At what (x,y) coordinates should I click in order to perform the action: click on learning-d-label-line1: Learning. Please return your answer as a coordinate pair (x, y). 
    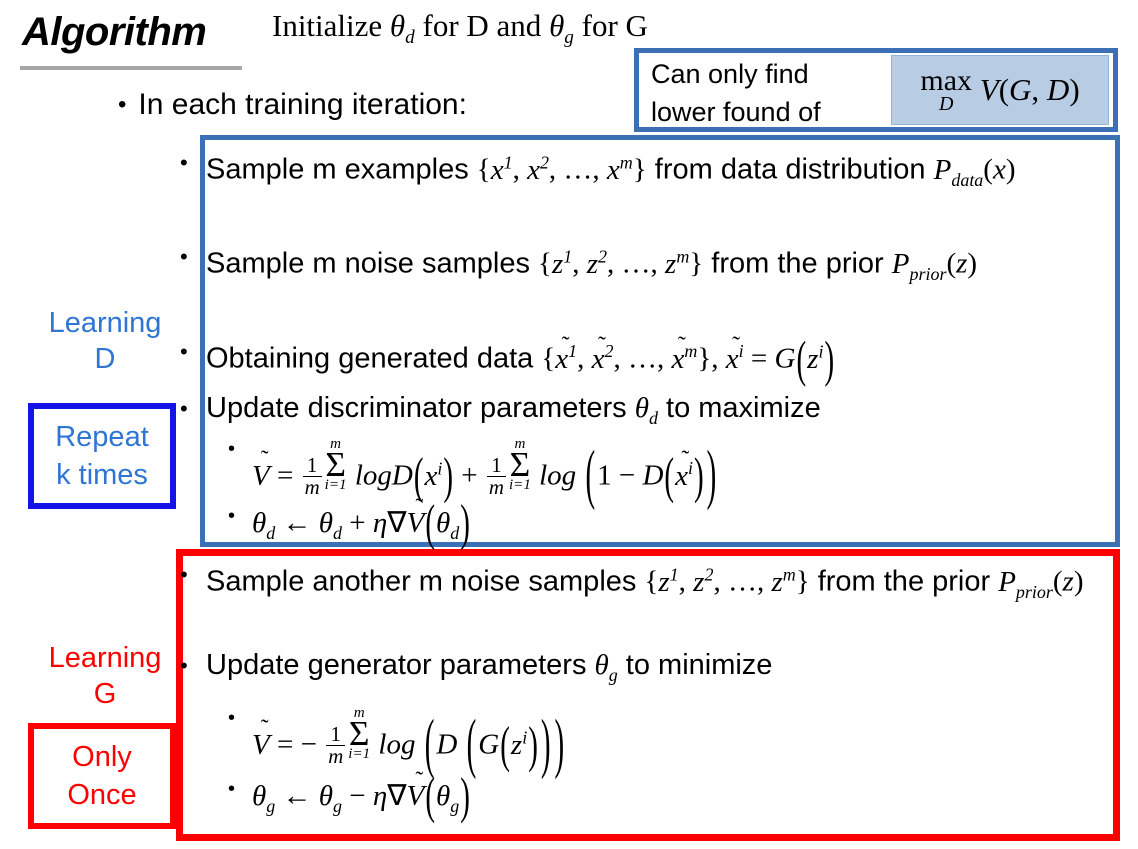
    Looking at the image, I should click on (105, 323).